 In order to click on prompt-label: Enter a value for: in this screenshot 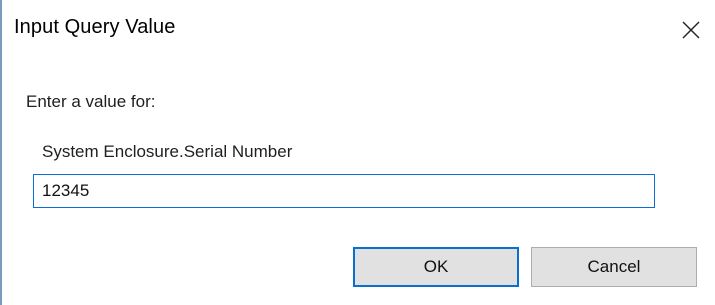, I will do `click(91, 101)`.